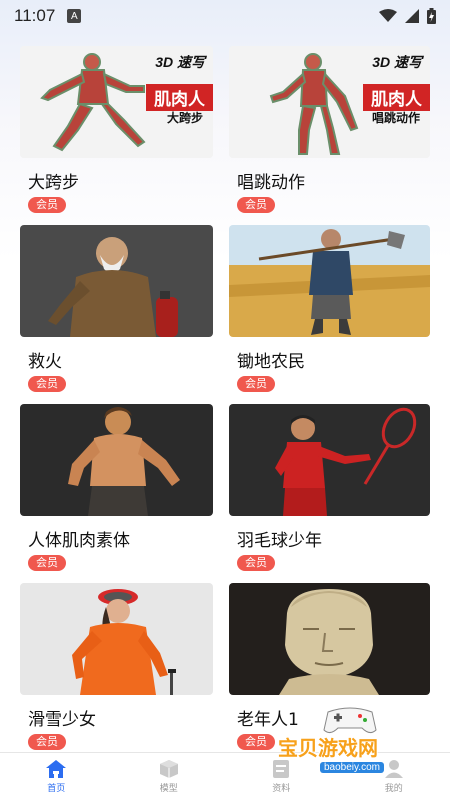 This screenshot has width=450, height=800. I want to click on model-card: 锄地农民 会员, so click(329, 314).